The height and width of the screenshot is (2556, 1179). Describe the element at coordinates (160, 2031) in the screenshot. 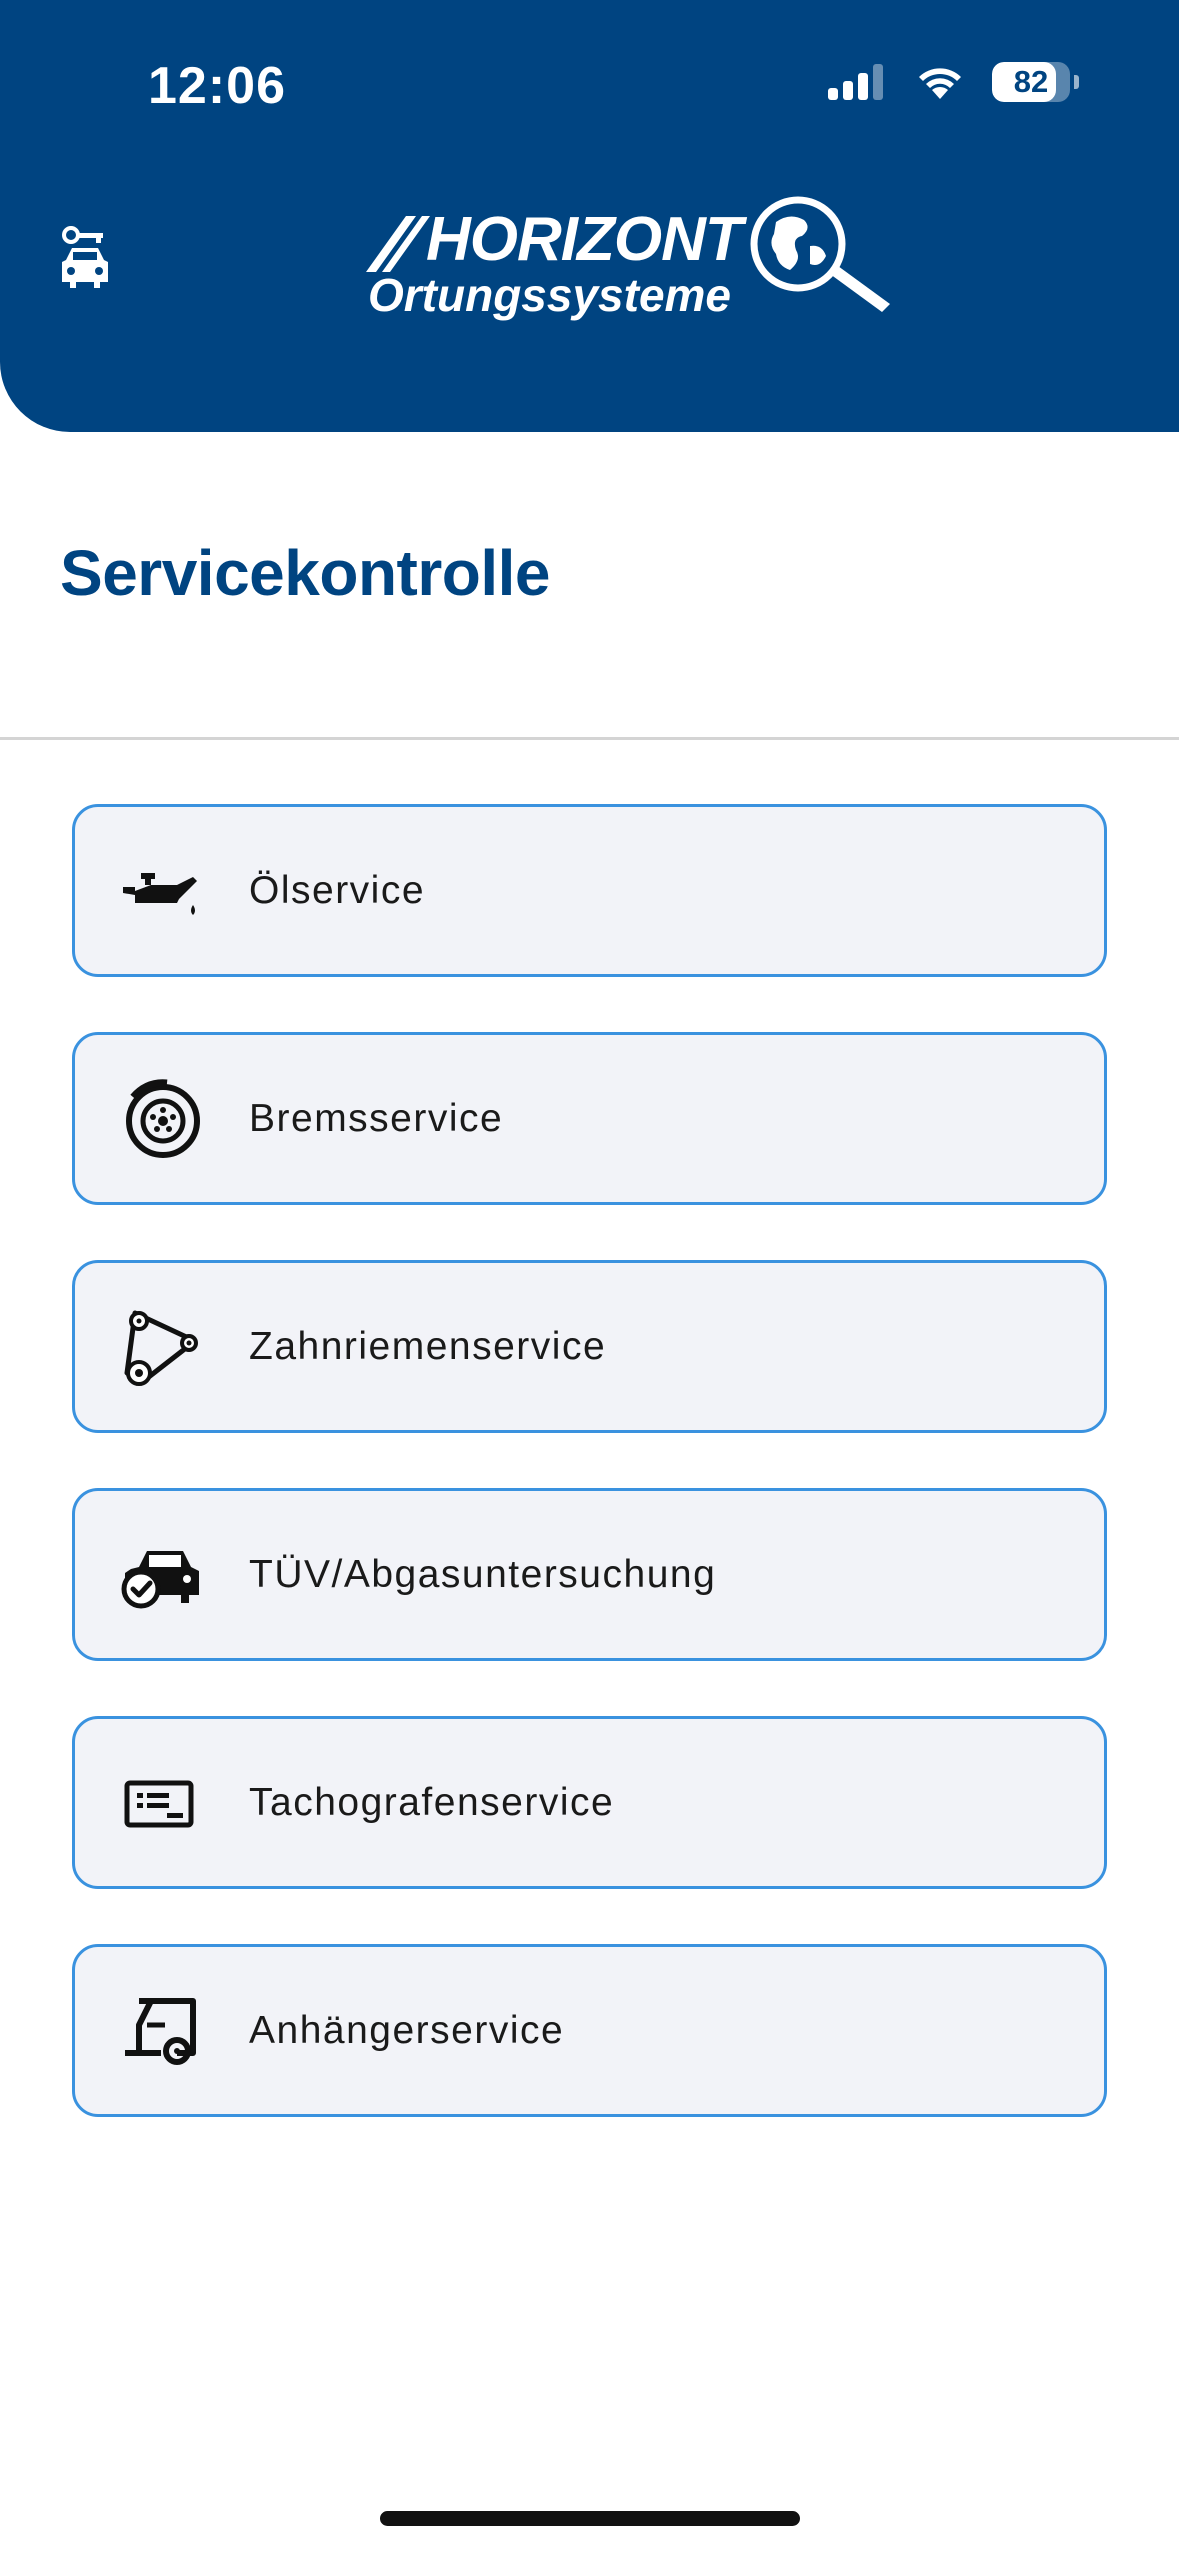

I see `trailer-icon` at that location.